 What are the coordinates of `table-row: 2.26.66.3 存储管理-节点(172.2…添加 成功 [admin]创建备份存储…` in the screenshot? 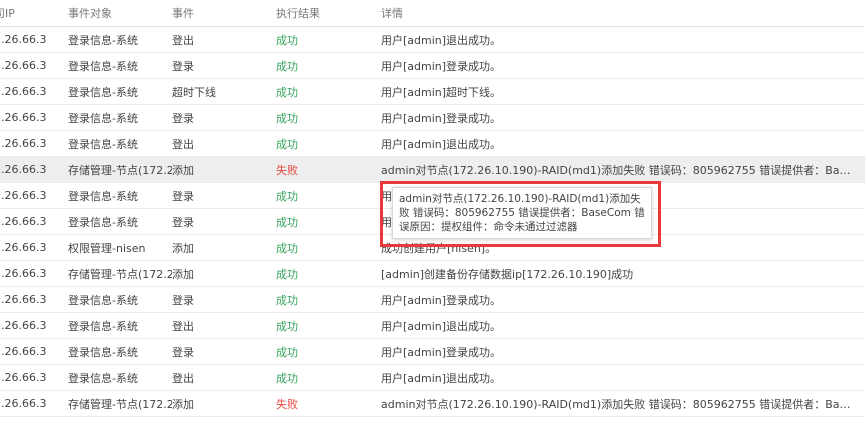 It's located at (432, 274).